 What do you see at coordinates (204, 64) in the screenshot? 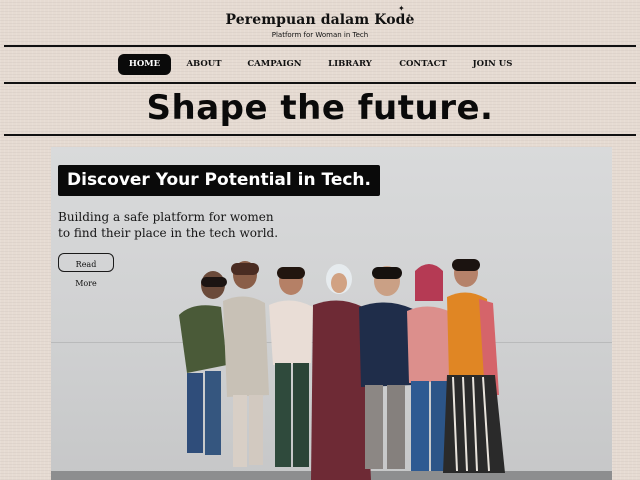
I see `nav-about: ABOUT` at bounding box center [204, 64].